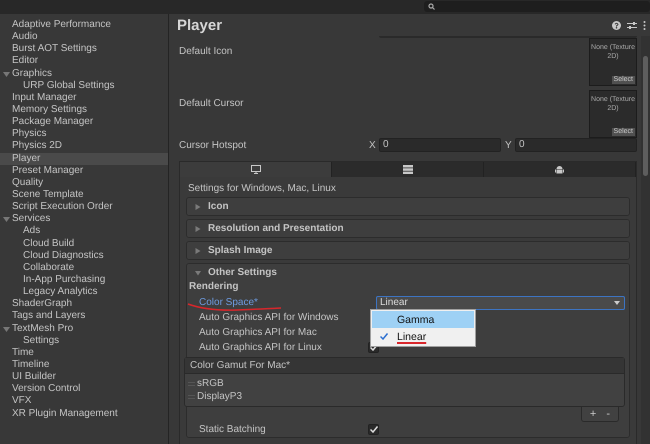  What do you see at coordinates (213, 145) in the screenshot?
I see `field-label: Cursor Hotspot` at bounding box center [213, 145].